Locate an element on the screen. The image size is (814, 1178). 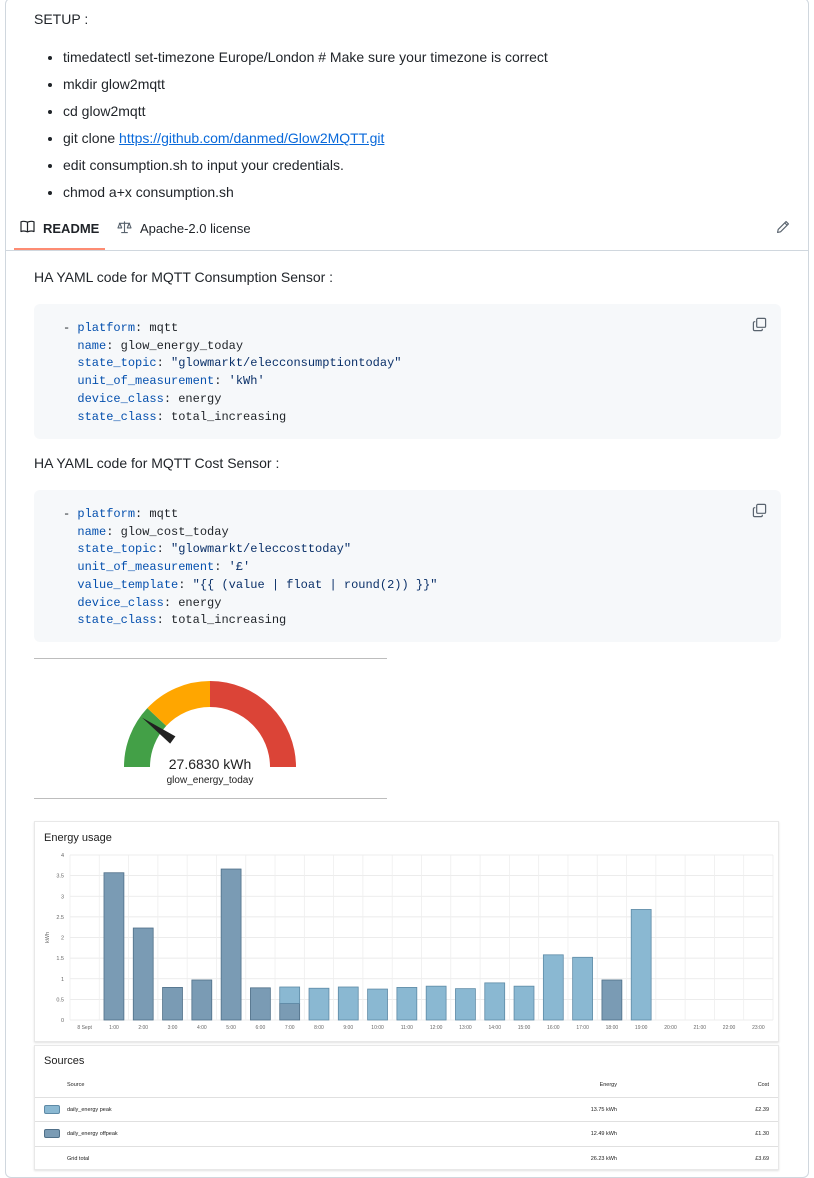
tab-license-label: Apache-2.0 license is located at coordinates (195, 228).